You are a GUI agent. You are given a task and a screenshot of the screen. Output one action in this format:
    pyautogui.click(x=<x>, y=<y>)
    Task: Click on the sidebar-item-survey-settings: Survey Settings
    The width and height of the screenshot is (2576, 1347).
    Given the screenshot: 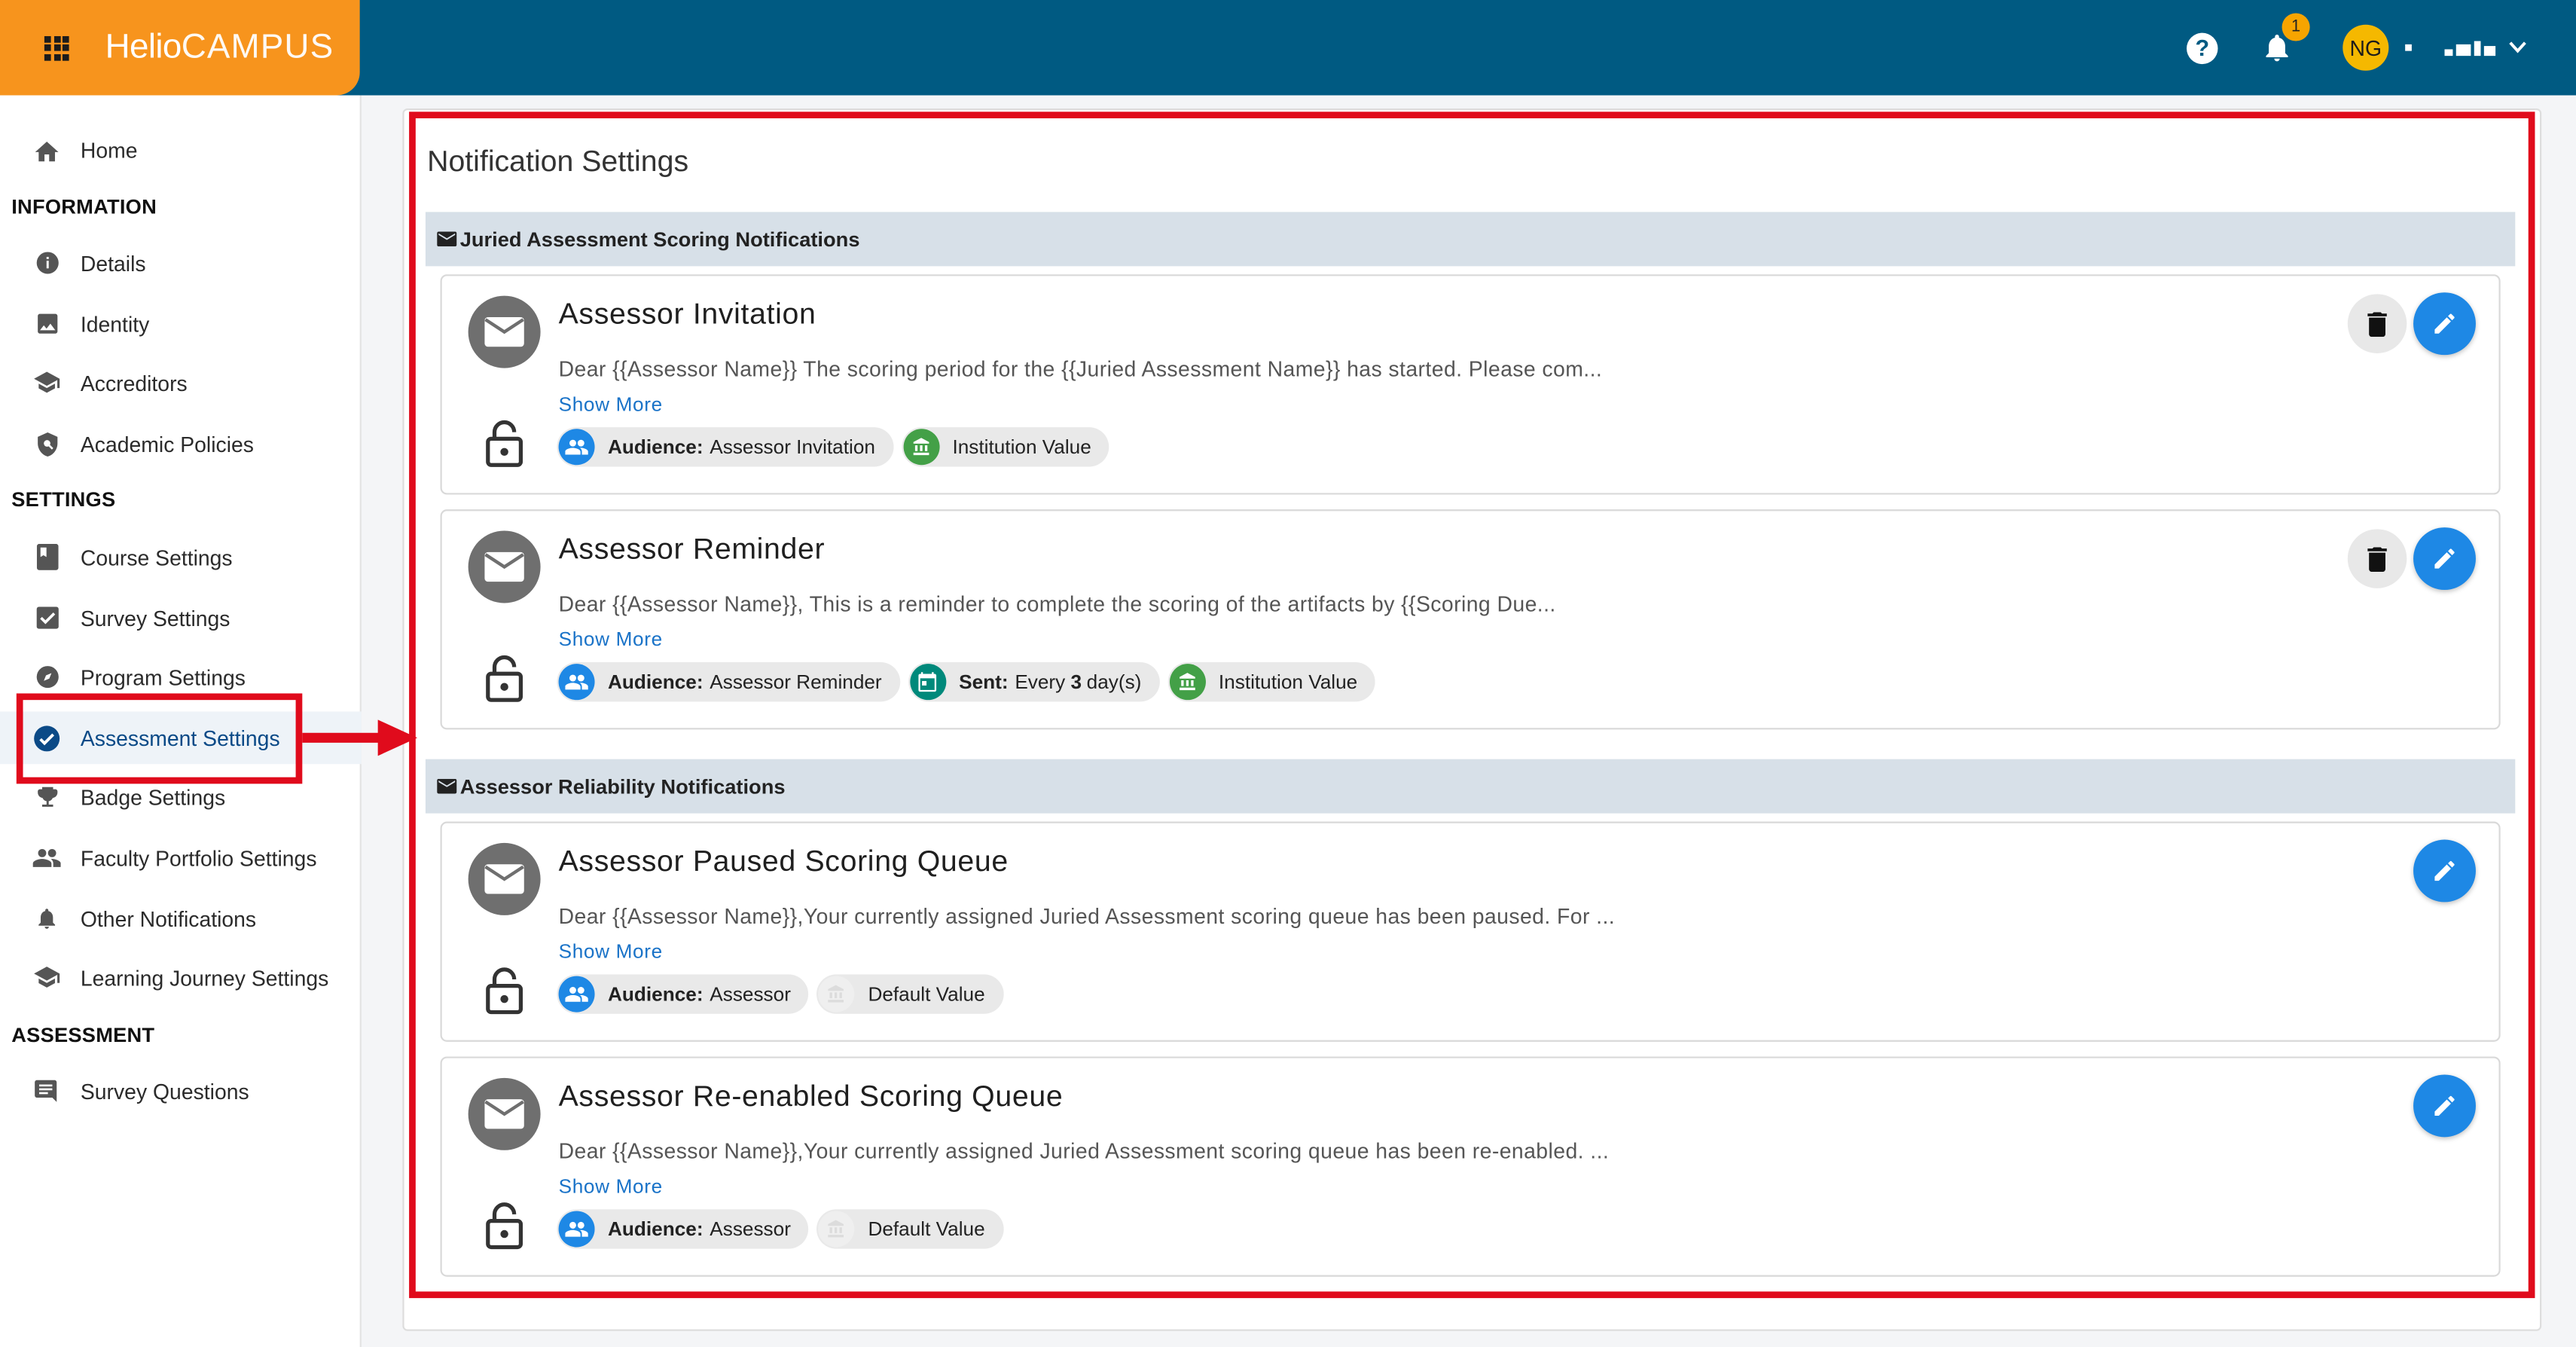 What is the action you would take?
    pyautogui.click(x=181, y=617)
    